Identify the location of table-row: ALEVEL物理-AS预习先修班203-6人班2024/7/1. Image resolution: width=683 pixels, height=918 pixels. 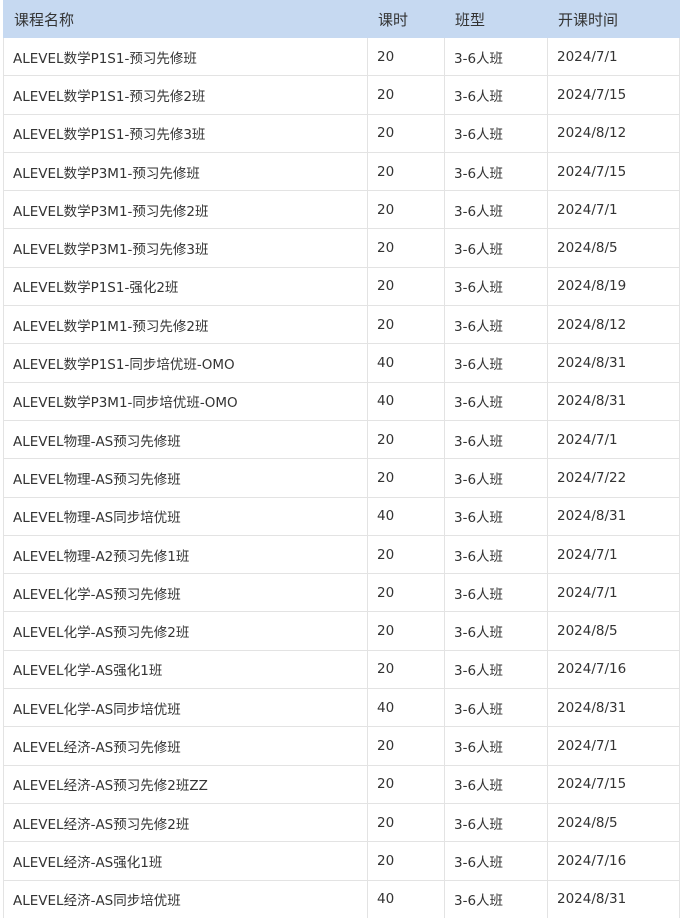
(342, 439).